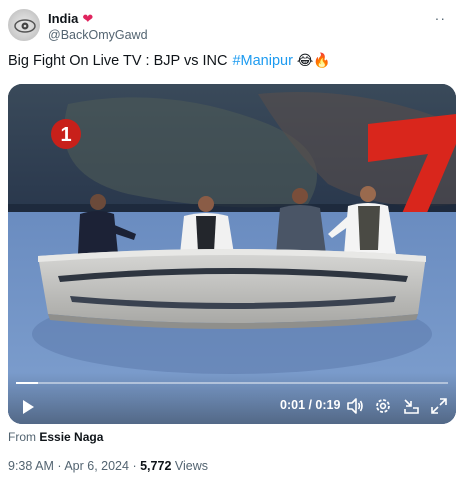 This screenshot has height=482, width=456. I want to click on eye-logo-icon, so click(25, 26).